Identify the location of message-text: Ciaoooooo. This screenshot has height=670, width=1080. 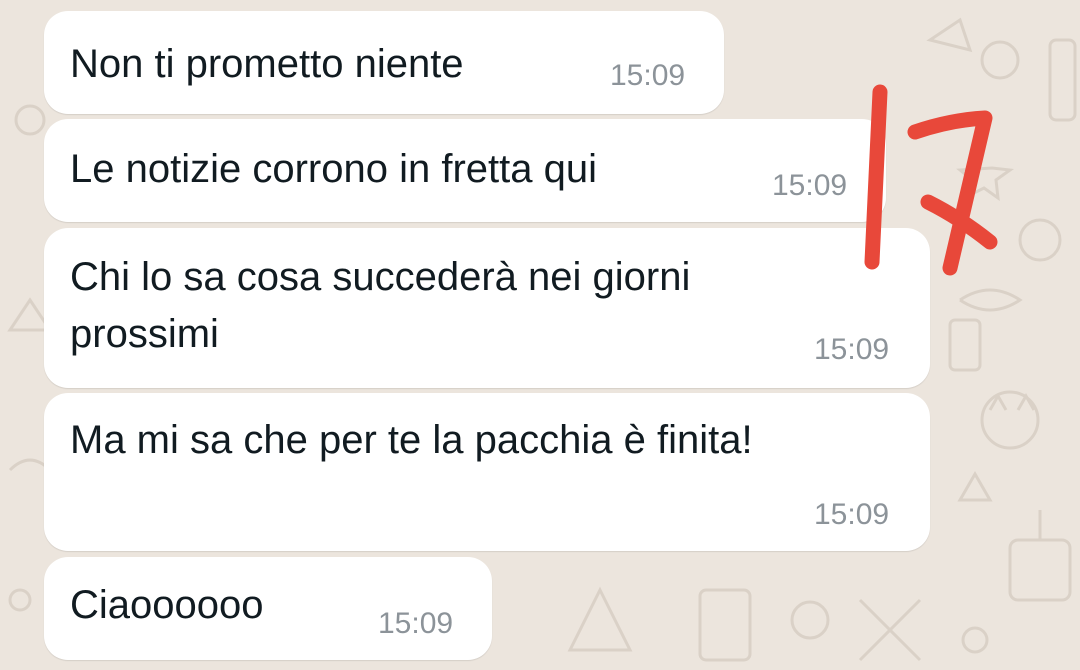
(167, 605).